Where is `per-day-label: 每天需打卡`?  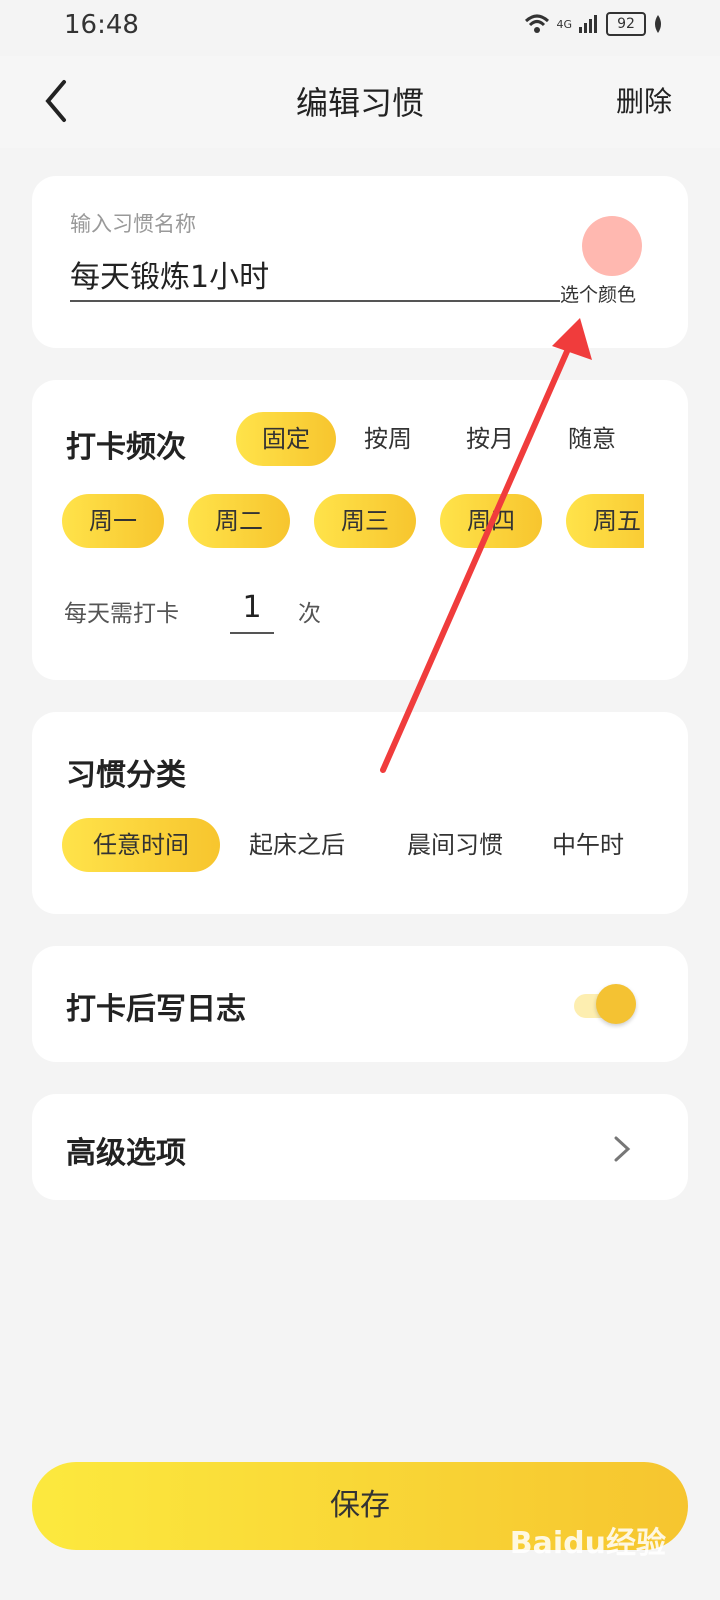 per-day-label: 每天需打卡 is located at coordinates (121, 614).